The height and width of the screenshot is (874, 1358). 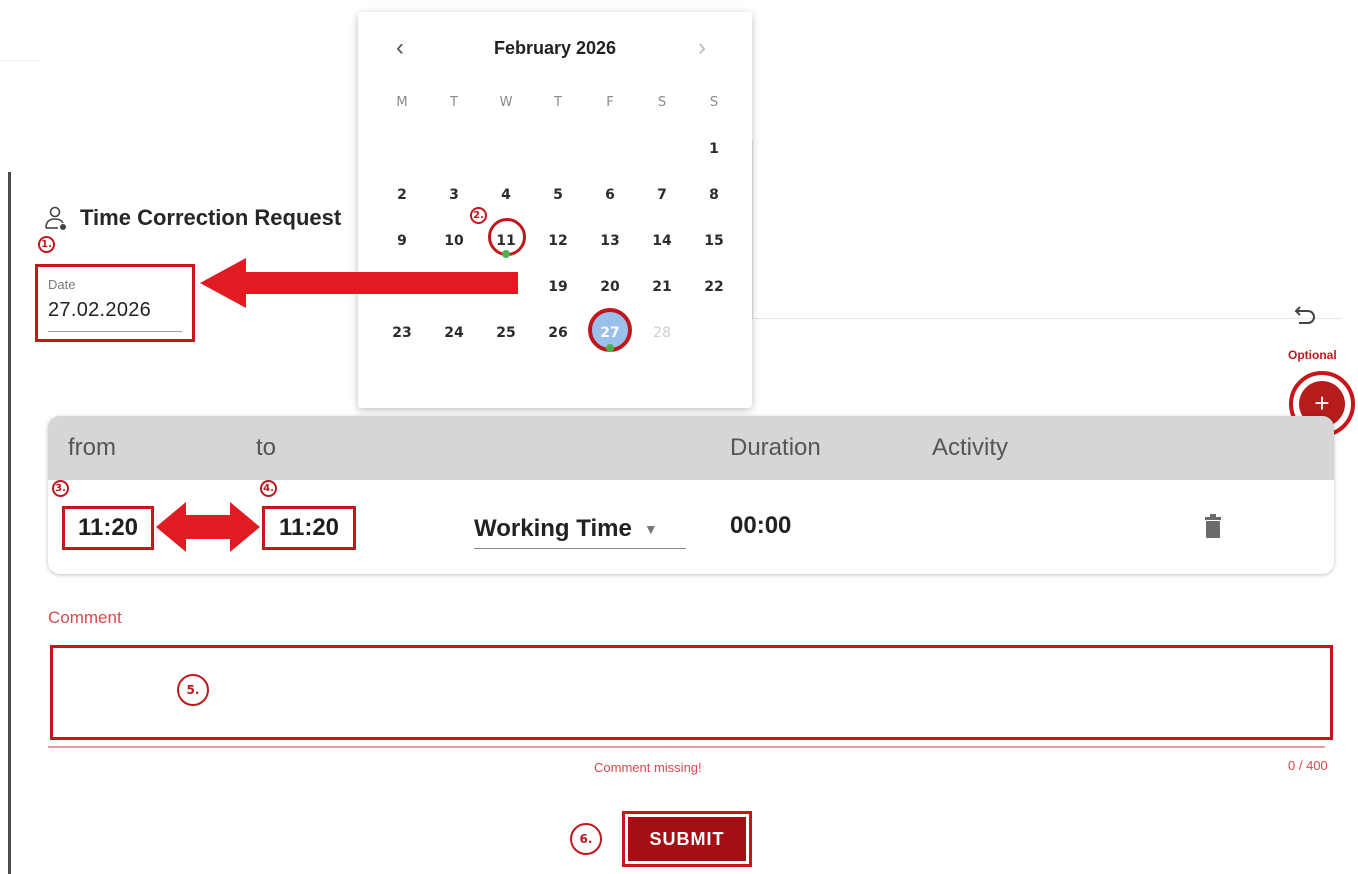 What do you see at coordinates (553, 528) in the screenshot?
I see `activity-value: Working Time` at bounding box center [553, 528].